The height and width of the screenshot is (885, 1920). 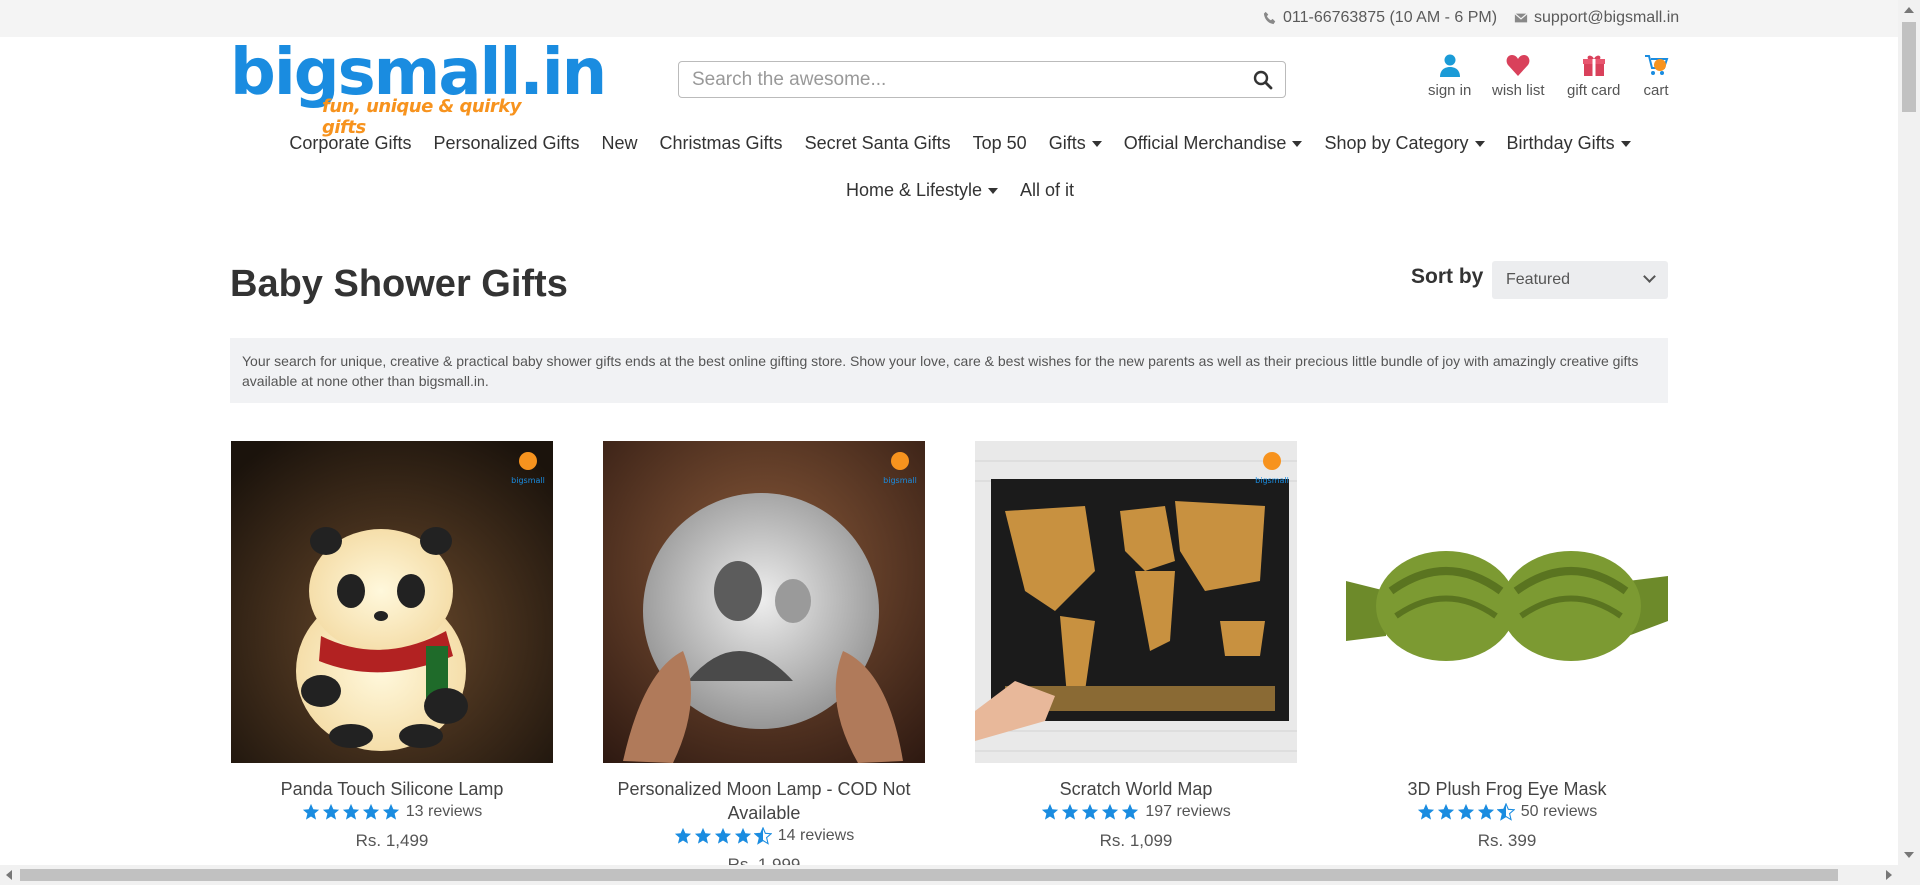 I want to click on magnifier-icon, so click(x=1263, y=80).